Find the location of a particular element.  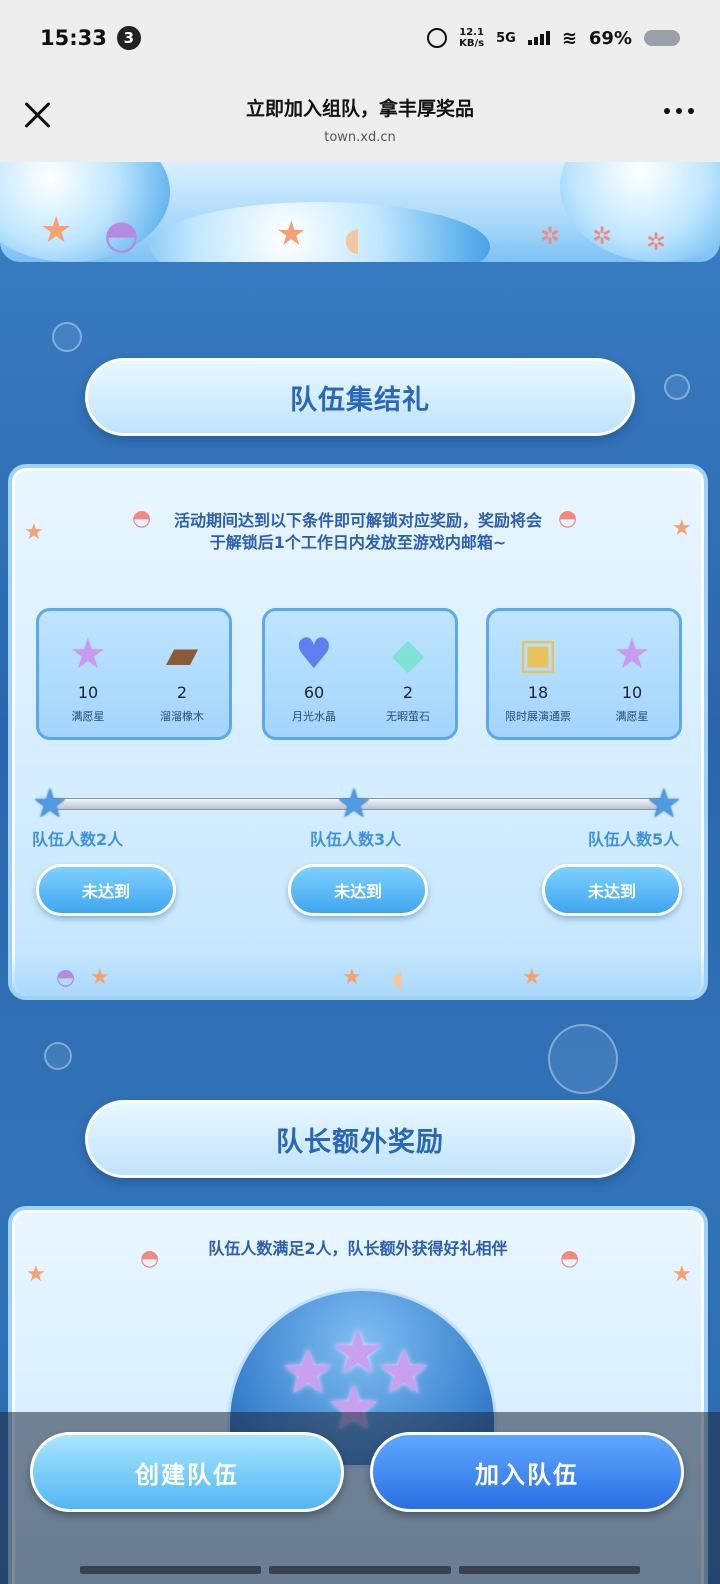

create-team-button: 创建队伍 is located at coordinates (187, 1472).